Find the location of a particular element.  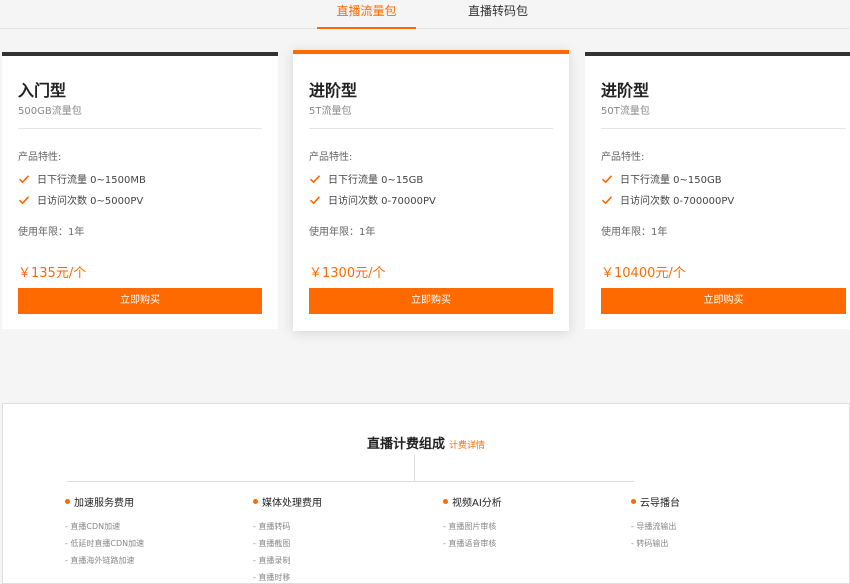

column-title: 云导播台 is located at coordinates (660, 503).